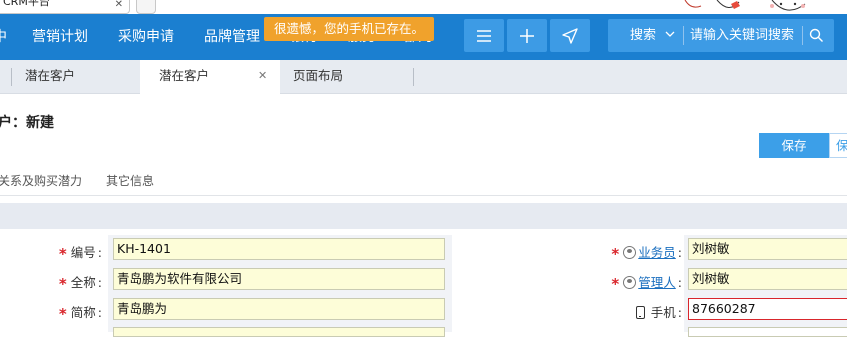  I want to click on label-code: * 编号:, so click(80, 254).